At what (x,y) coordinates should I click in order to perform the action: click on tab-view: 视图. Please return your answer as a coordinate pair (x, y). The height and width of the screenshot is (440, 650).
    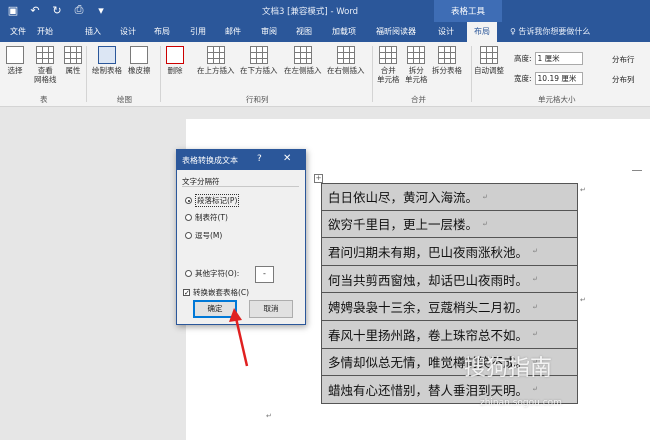
    Looking at the image, I should click on (304, 31).